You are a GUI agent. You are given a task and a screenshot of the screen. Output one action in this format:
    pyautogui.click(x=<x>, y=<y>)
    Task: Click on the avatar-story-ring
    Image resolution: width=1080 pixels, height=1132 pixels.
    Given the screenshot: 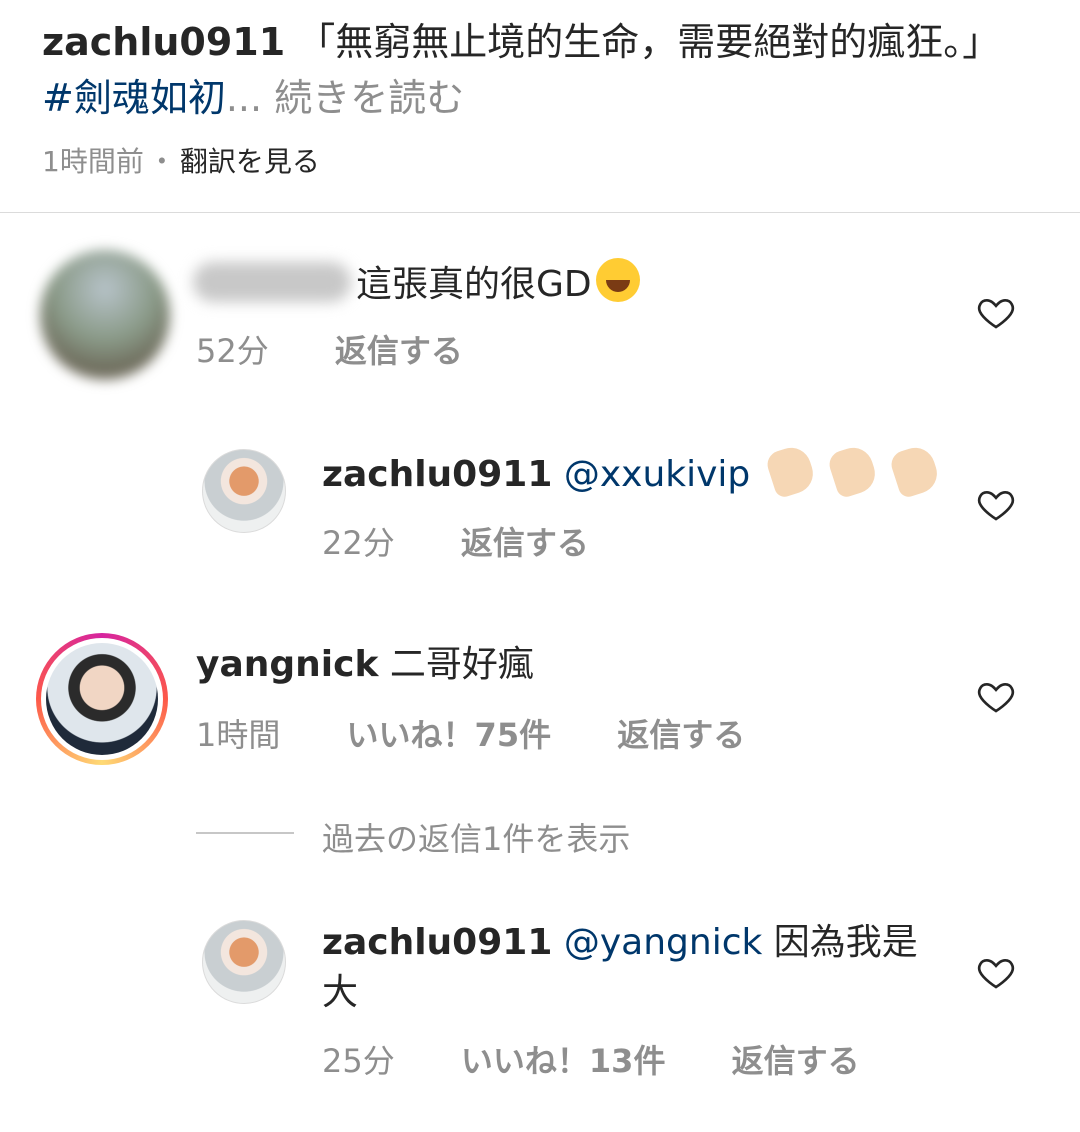 What is the action you would take?
    pyautogui.click(x=102, y=699)
    